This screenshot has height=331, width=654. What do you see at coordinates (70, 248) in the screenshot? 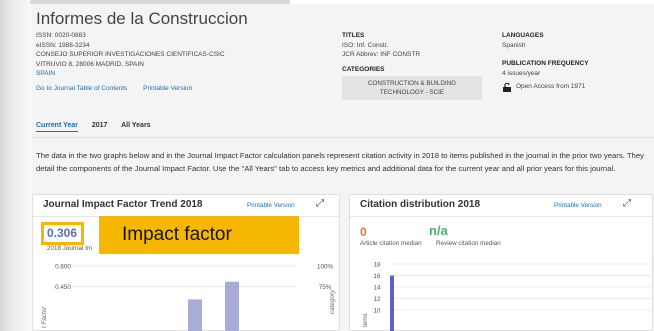
I see `jif-sub-label: 2018 Journal Im` at bounding box center [70, 248].